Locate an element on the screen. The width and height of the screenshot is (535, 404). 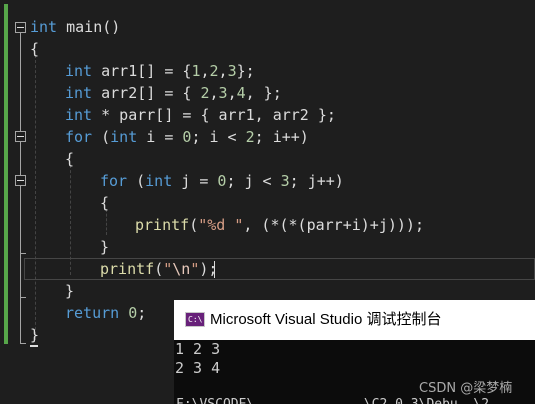
code-line-5: int * parr[] = { arr1, arr2 }; is located at coordinates (200, 115).